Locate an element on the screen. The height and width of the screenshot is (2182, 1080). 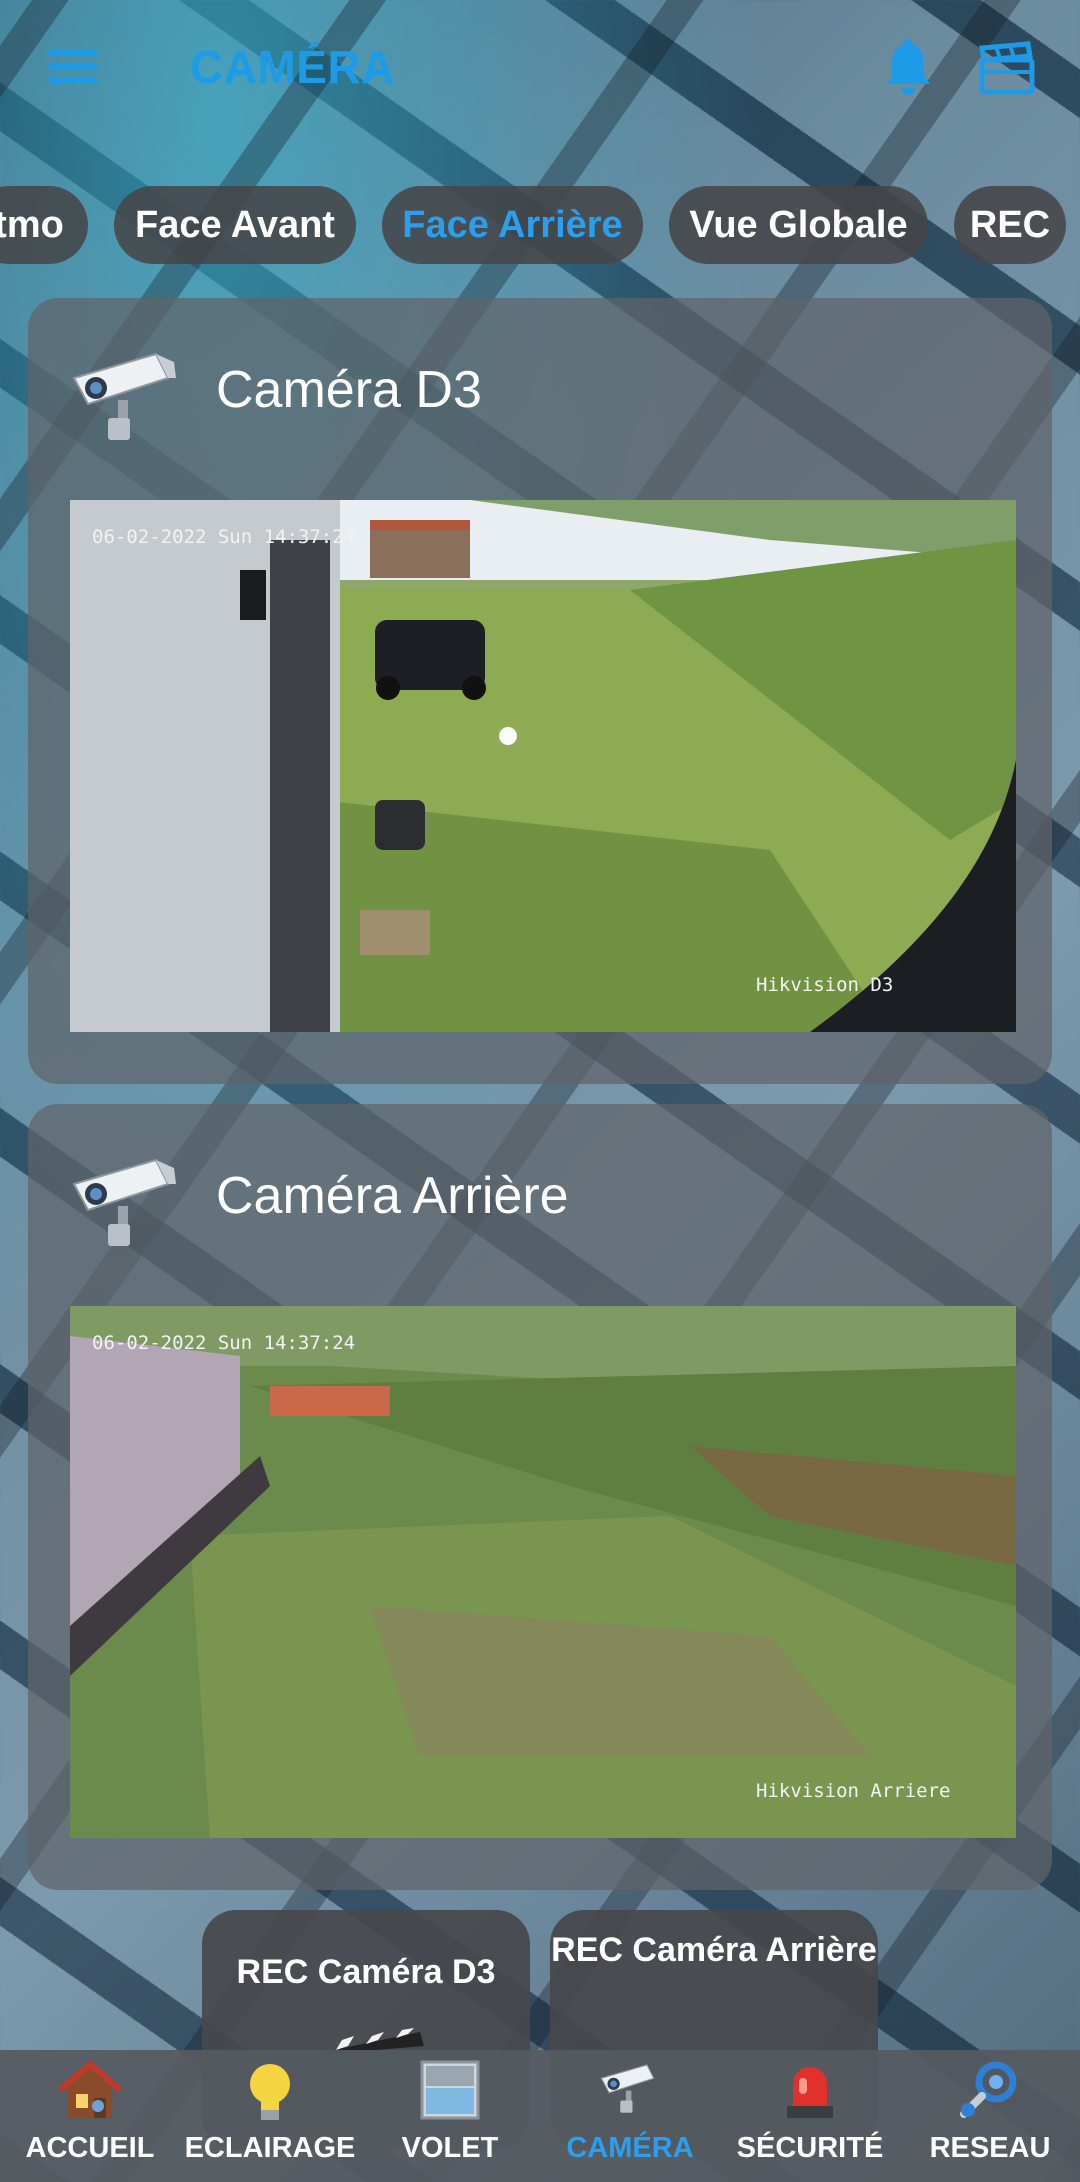
page-title: CAMÉRA is located at coordinates (292, 67).